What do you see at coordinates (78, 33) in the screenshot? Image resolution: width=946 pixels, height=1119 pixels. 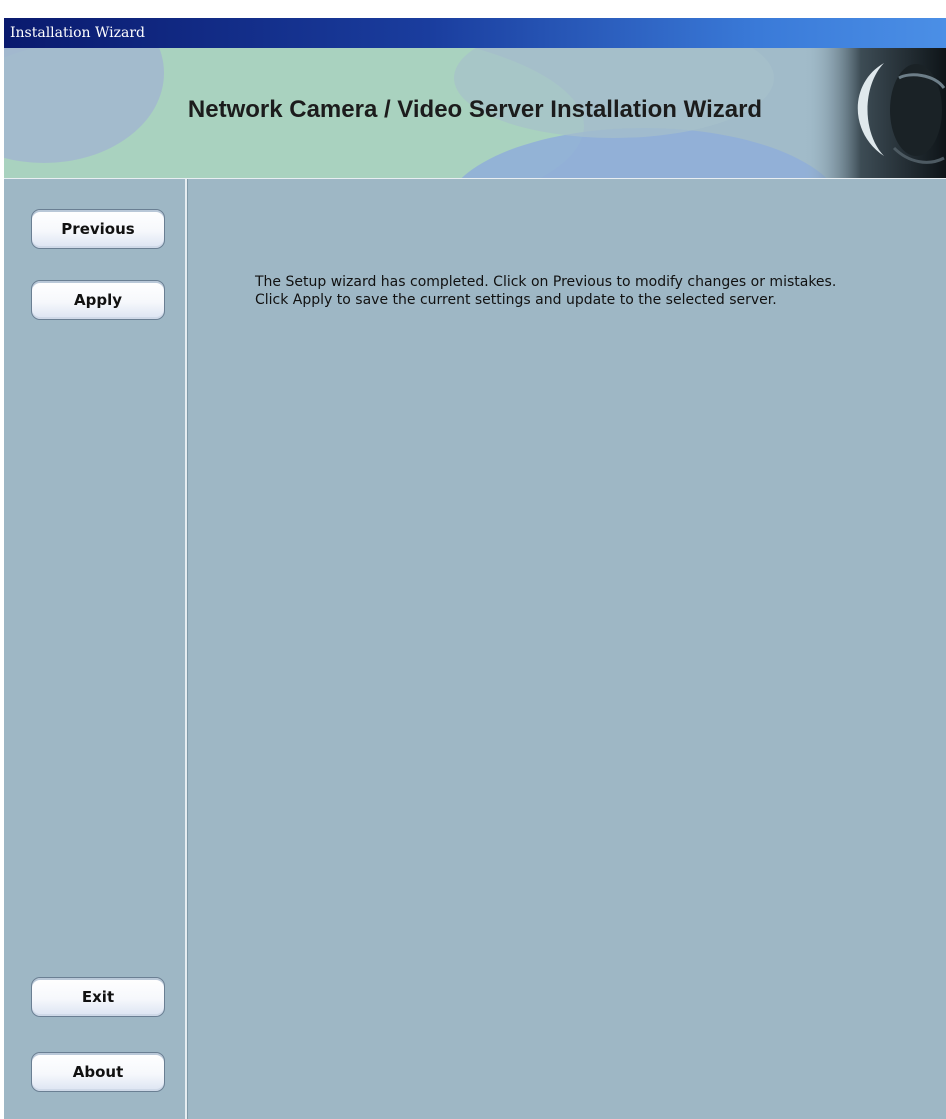 I see `window-title: Installation Wizard` at bounding box center [78, 33].